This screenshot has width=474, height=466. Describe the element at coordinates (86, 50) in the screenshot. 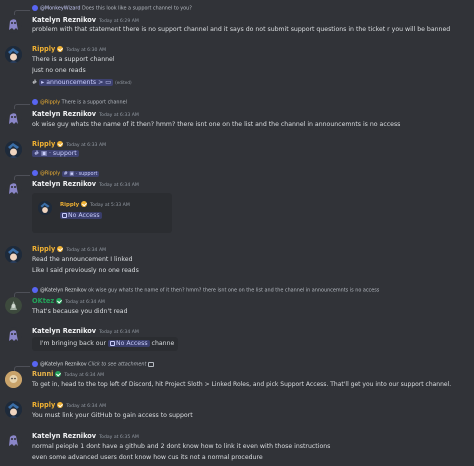

I see `message-timestamp: Today at 6:30 AM` at that location.